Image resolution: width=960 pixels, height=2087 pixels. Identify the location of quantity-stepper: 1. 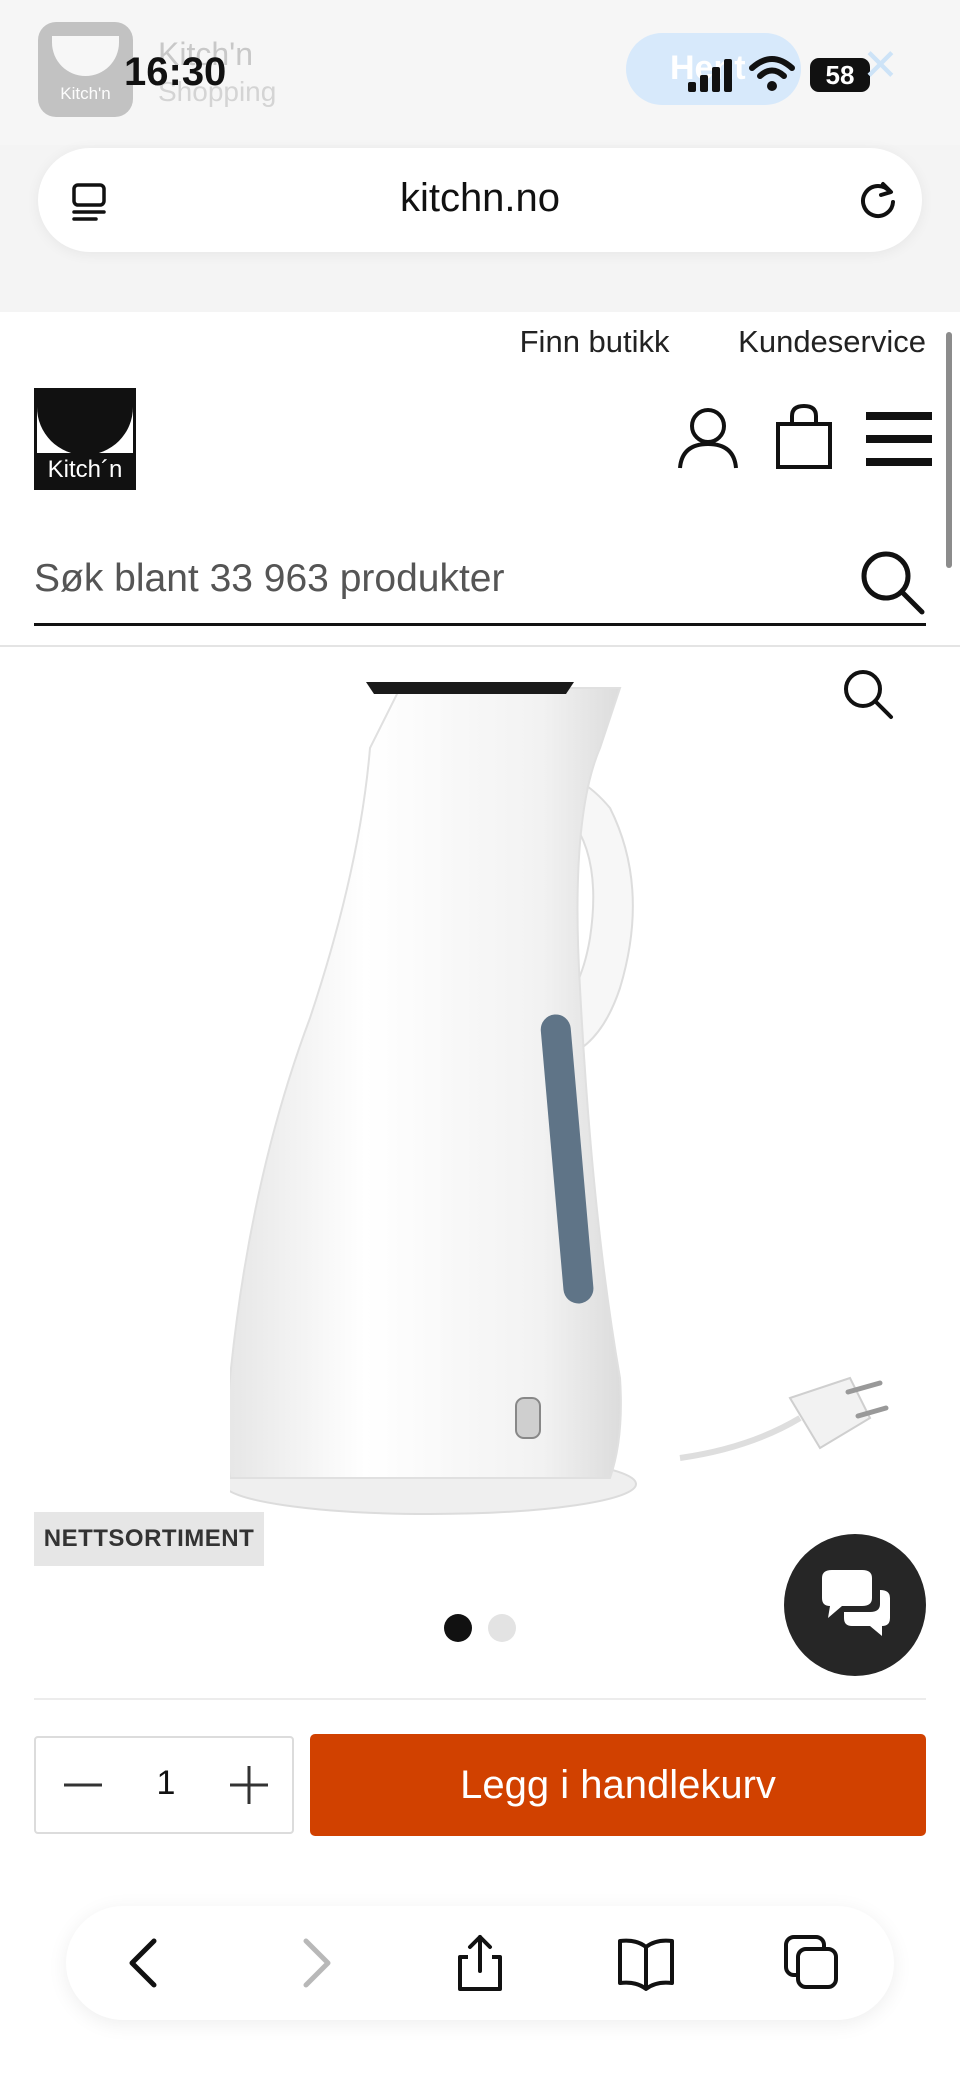
(164, 1785).